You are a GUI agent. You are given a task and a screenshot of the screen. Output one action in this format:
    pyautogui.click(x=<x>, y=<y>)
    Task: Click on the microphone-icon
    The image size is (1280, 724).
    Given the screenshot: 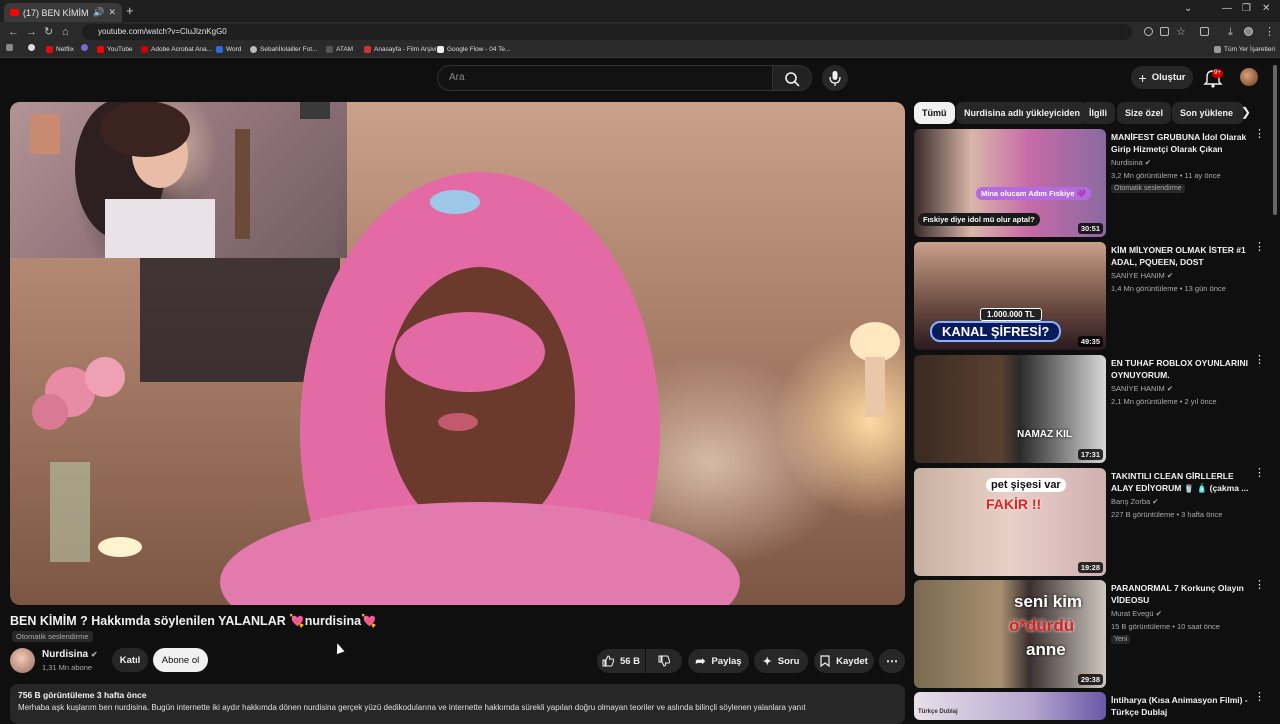 What is the action you would take?
    pyautogui.click(x=835, y=78)
    